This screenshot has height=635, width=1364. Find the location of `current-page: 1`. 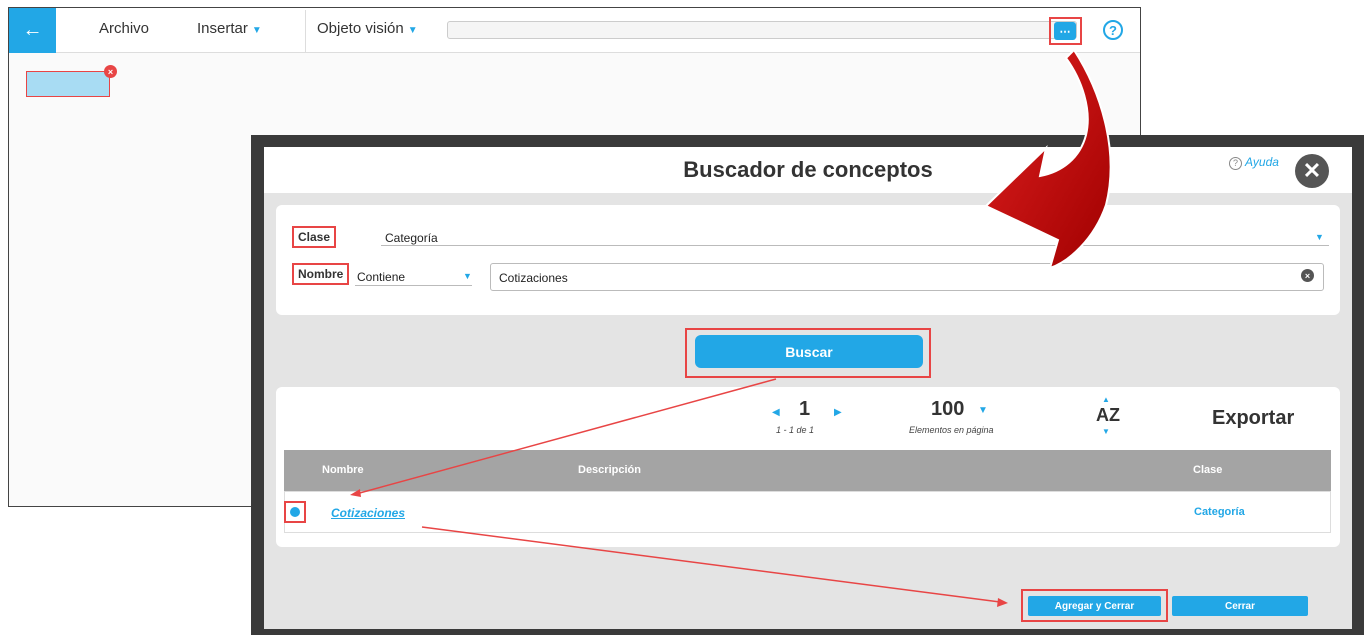

current-page: 1 is located at coordinates (805, 409).